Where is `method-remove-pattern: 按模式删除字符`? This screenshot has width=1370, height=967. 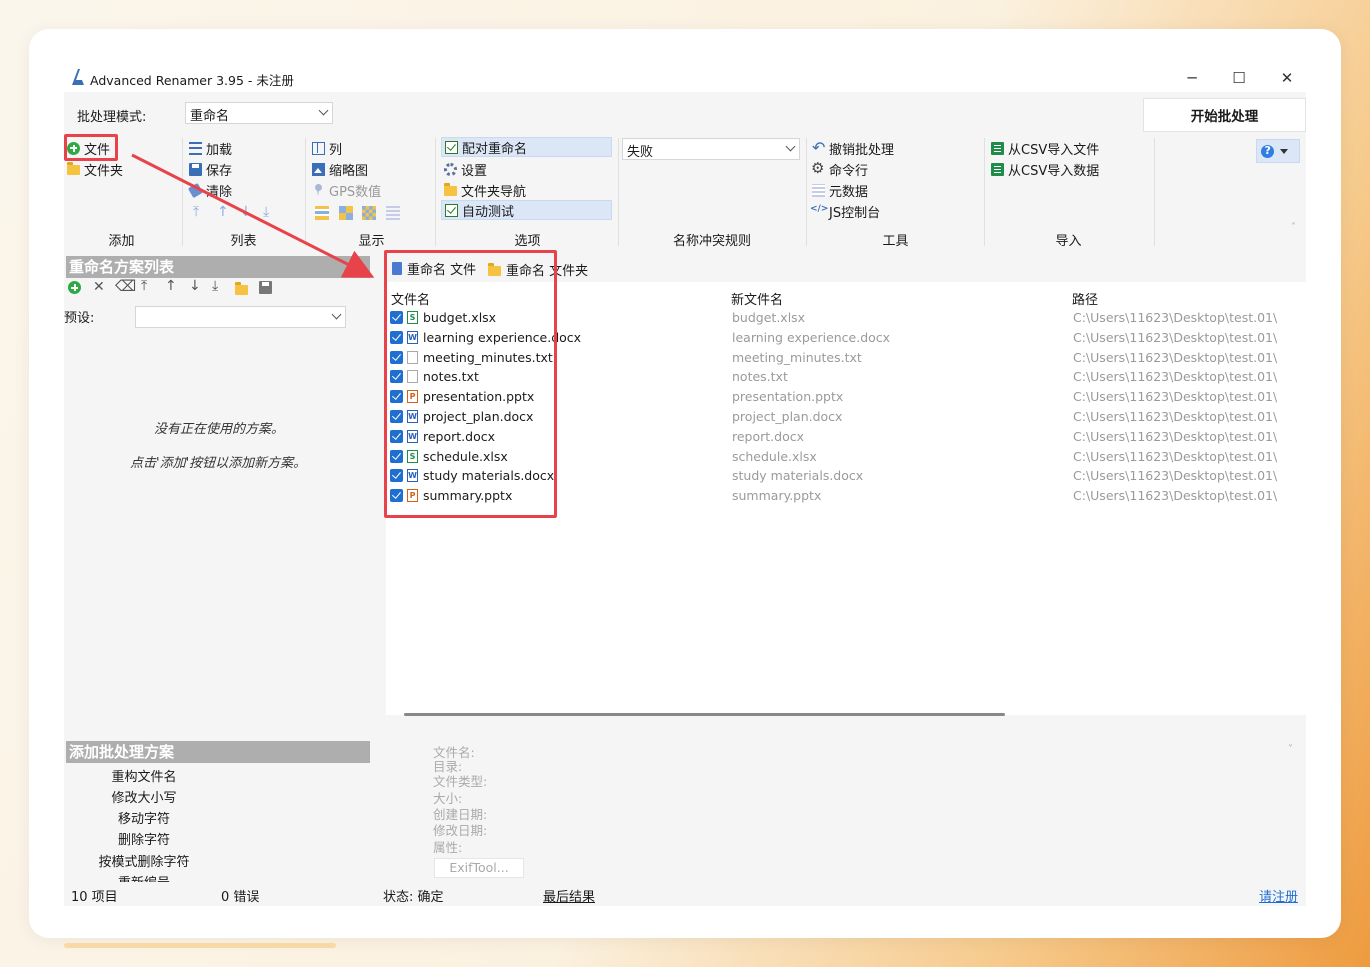 method-remove-pattern: 按模式删除字符 is located at coordinates (144, 860).